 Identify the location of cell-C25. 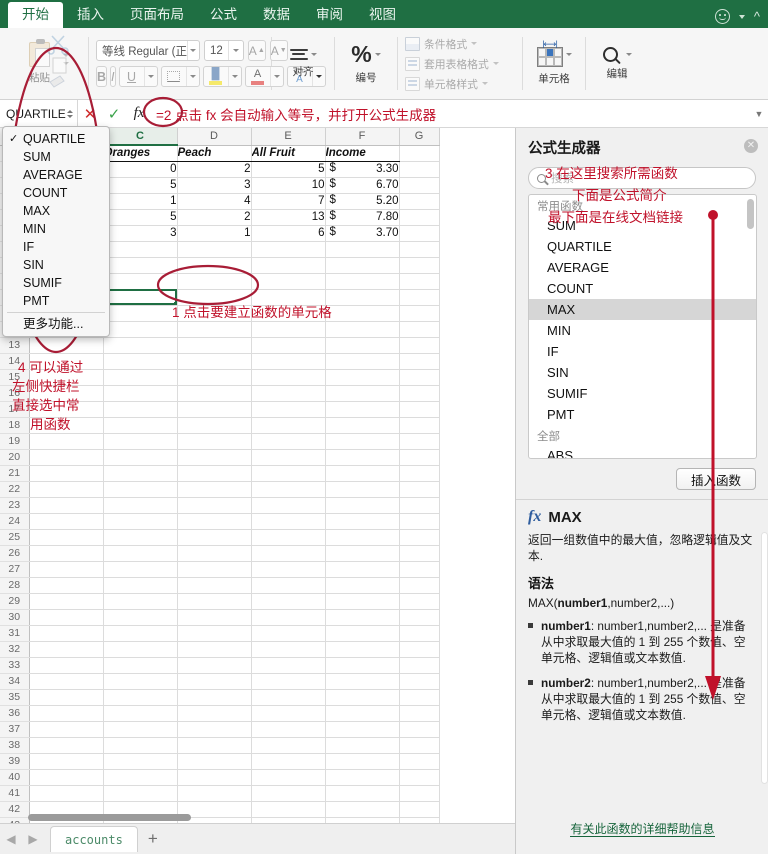
(140, 537).